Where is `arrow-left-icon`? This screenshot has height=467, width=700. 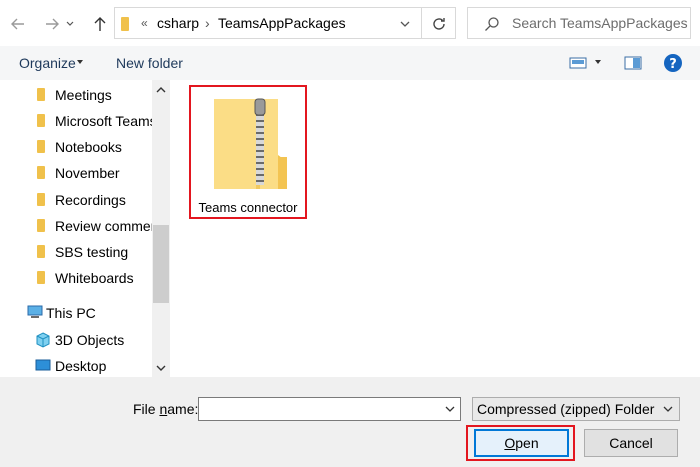 arrow-left-icon is located at coordinates (17, 24).